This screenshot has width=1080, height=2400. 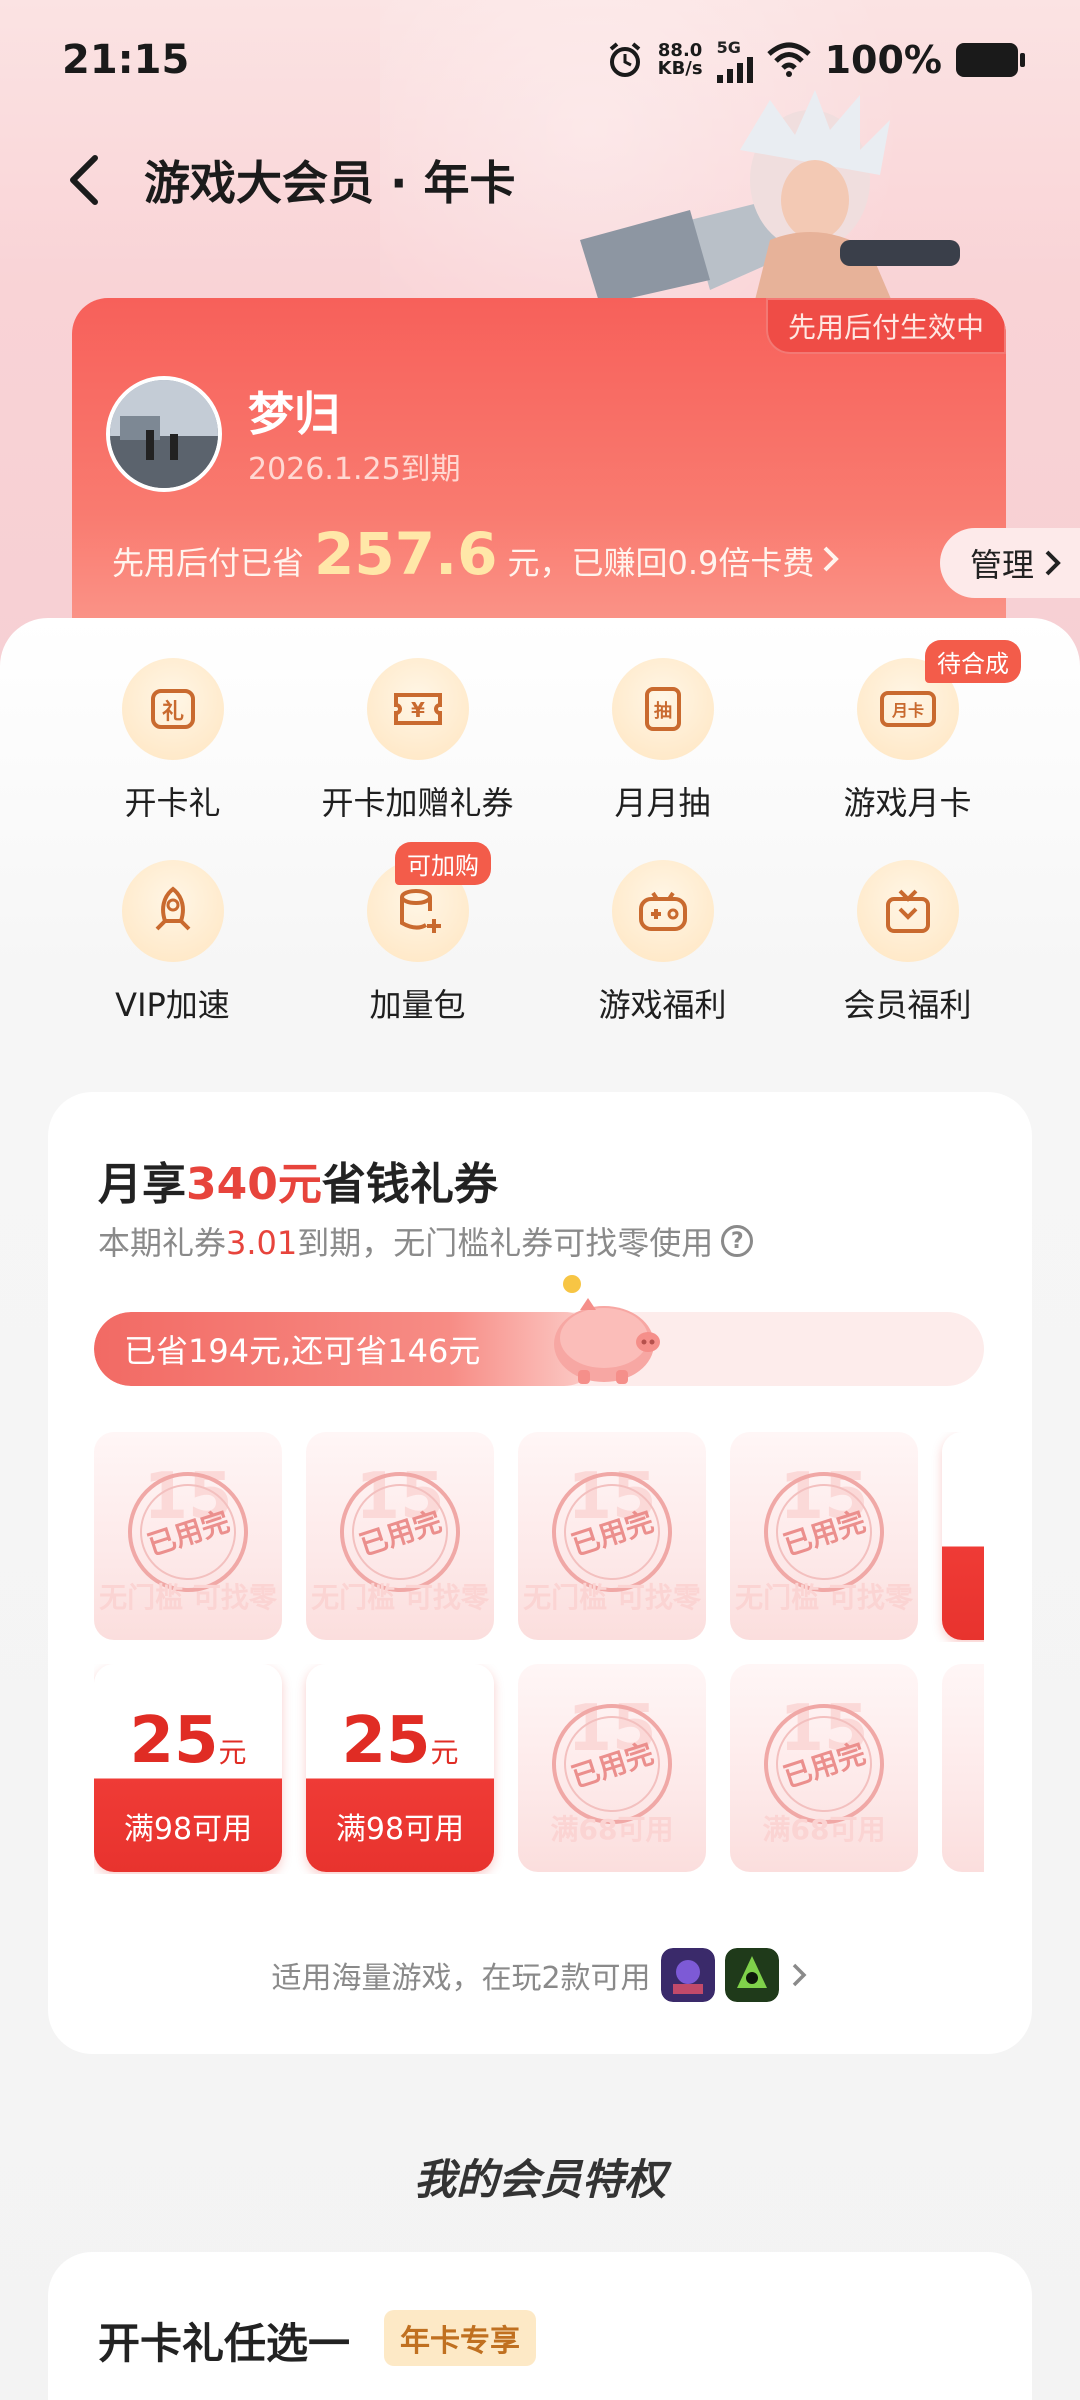 I want to click on battery-icon, so click(x=990, y=60).